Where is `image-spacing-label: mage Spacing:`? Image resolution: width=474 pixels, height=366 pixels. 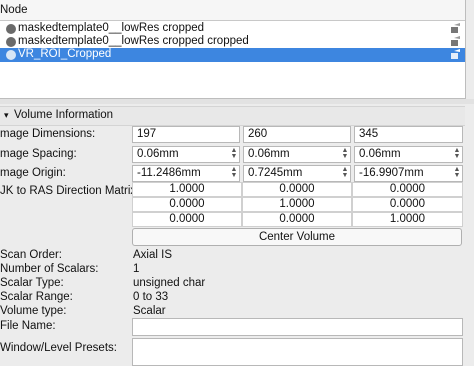 image-spacing-label: mage Spacing: is located at coordinates (38, 154).